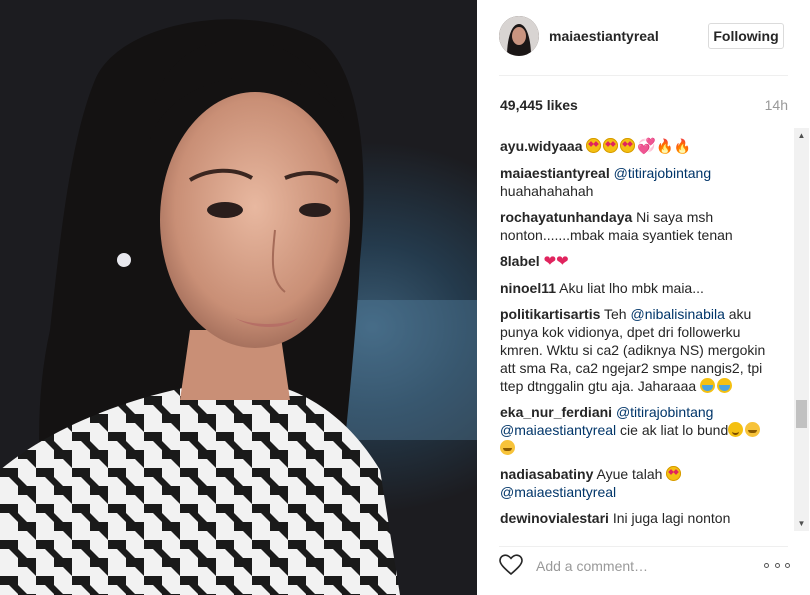 This screenshot has width=810, height=595. Describe the element at coordinates (547, 191) in the screenshot. I see `comment-text: huahahahahah` at that location.